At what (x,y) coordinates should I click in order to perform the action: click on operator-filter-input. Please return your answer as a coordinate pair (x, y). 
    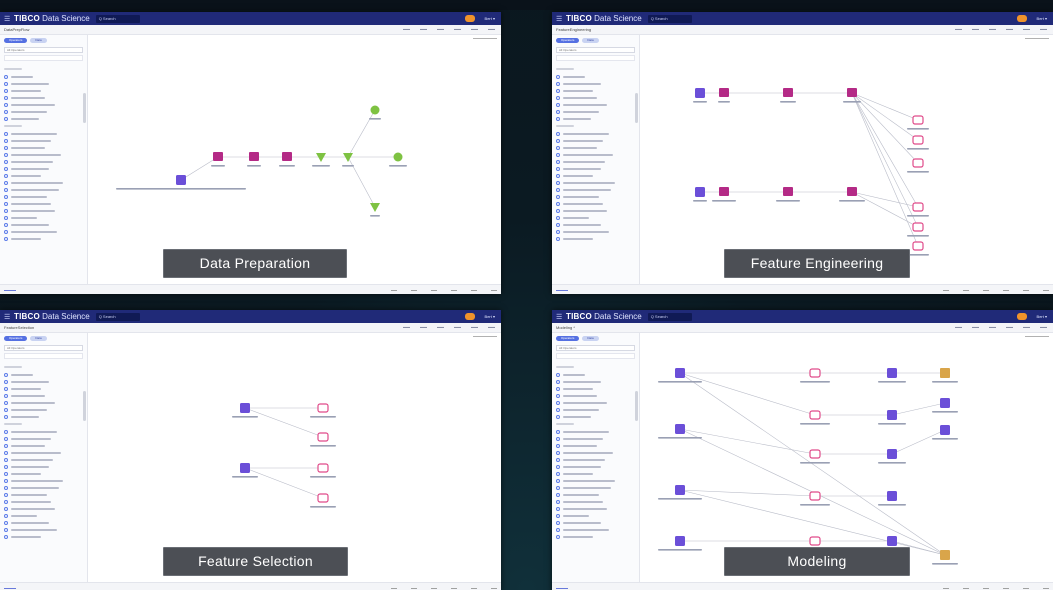
    Looking at the image, I should click on (43, 356).